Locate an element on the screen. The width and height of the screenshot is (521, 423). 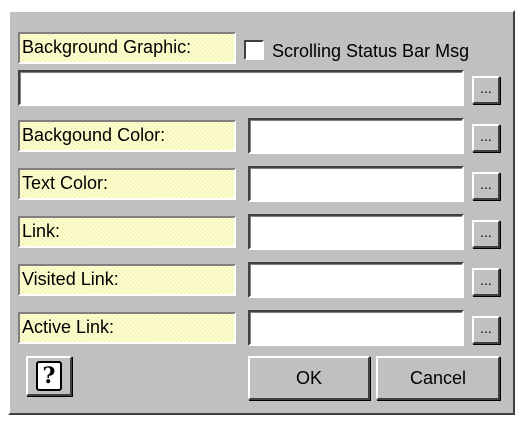
background-color-label: Backgound Color: is located at coordinates (127, 136).